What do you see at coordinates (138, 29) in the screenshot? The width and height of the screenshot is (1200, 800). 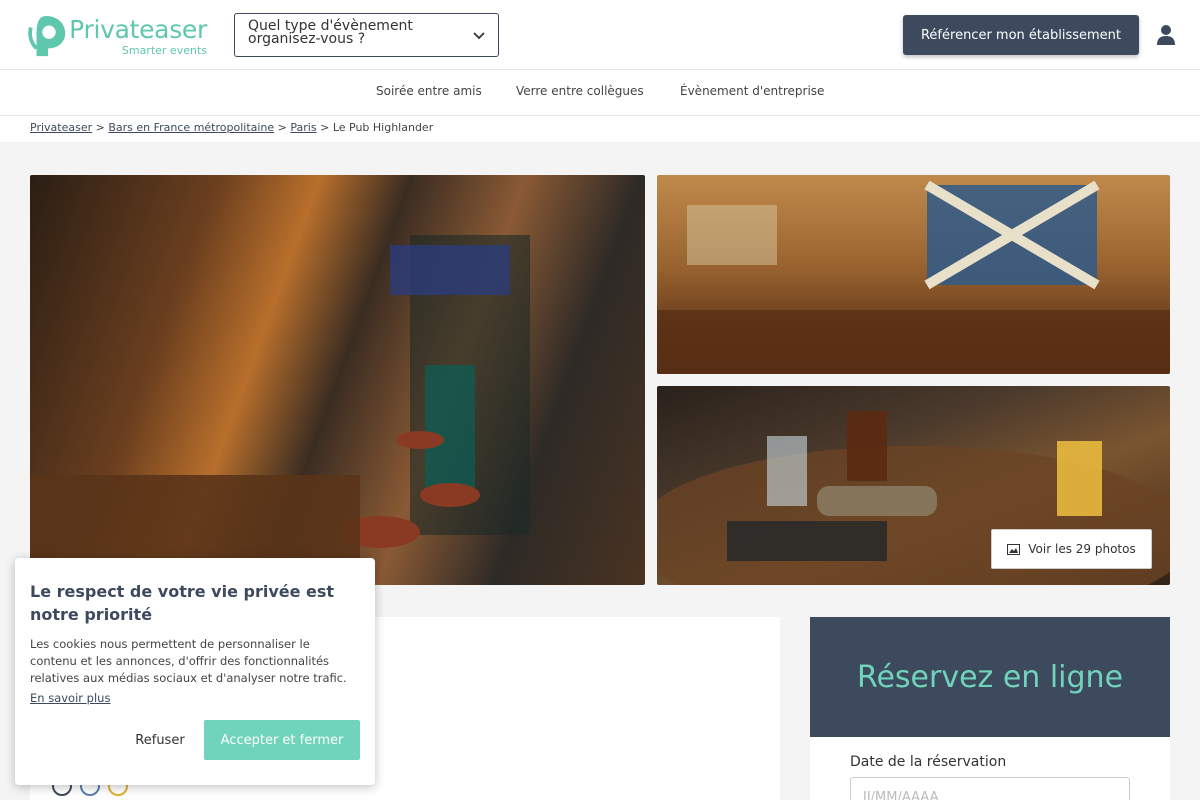 I see `logo-name: Privateaser` at bounding box center [138, 29].